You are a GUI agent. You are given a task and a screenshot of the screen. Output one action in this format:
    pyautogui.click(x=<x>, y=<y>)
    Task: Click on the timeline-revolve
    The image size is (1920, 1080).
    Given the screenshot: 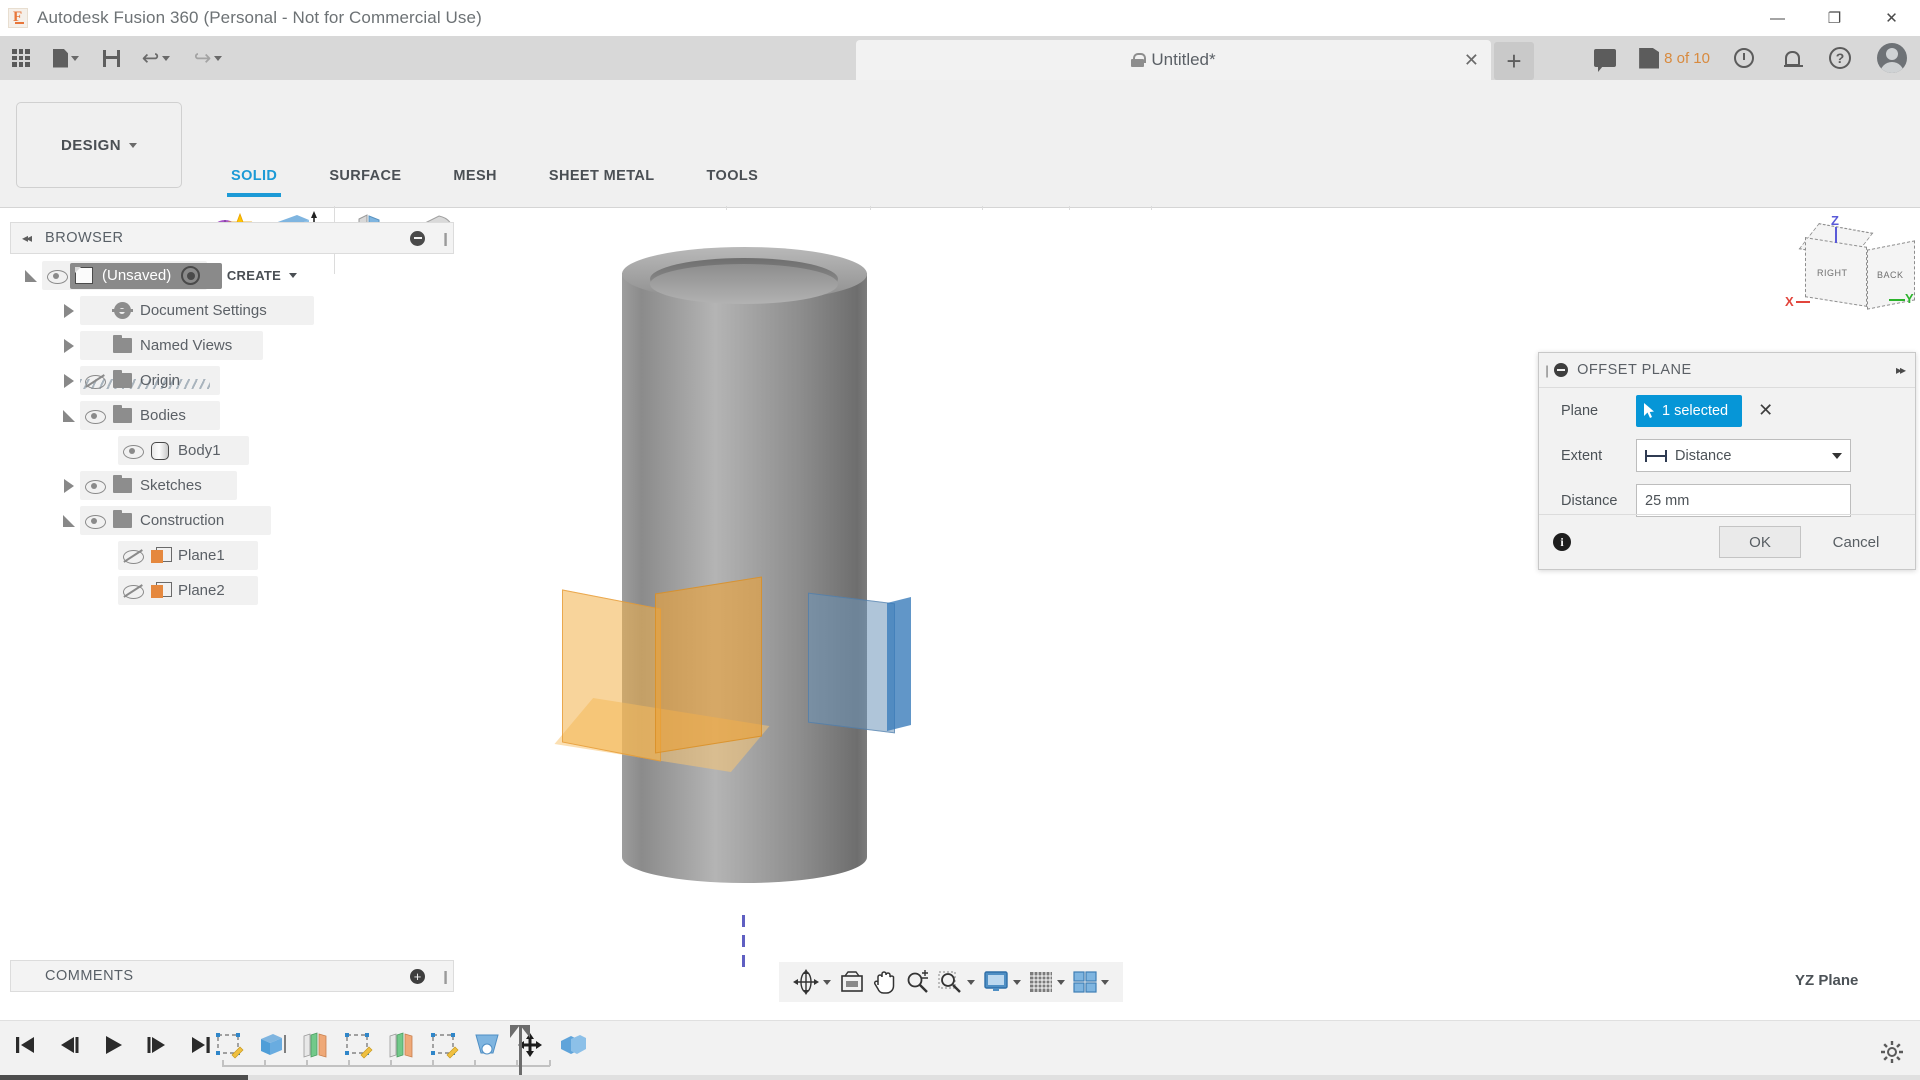 What is the action you would take?
    pyautogui.click(x=487, y=1045)
    